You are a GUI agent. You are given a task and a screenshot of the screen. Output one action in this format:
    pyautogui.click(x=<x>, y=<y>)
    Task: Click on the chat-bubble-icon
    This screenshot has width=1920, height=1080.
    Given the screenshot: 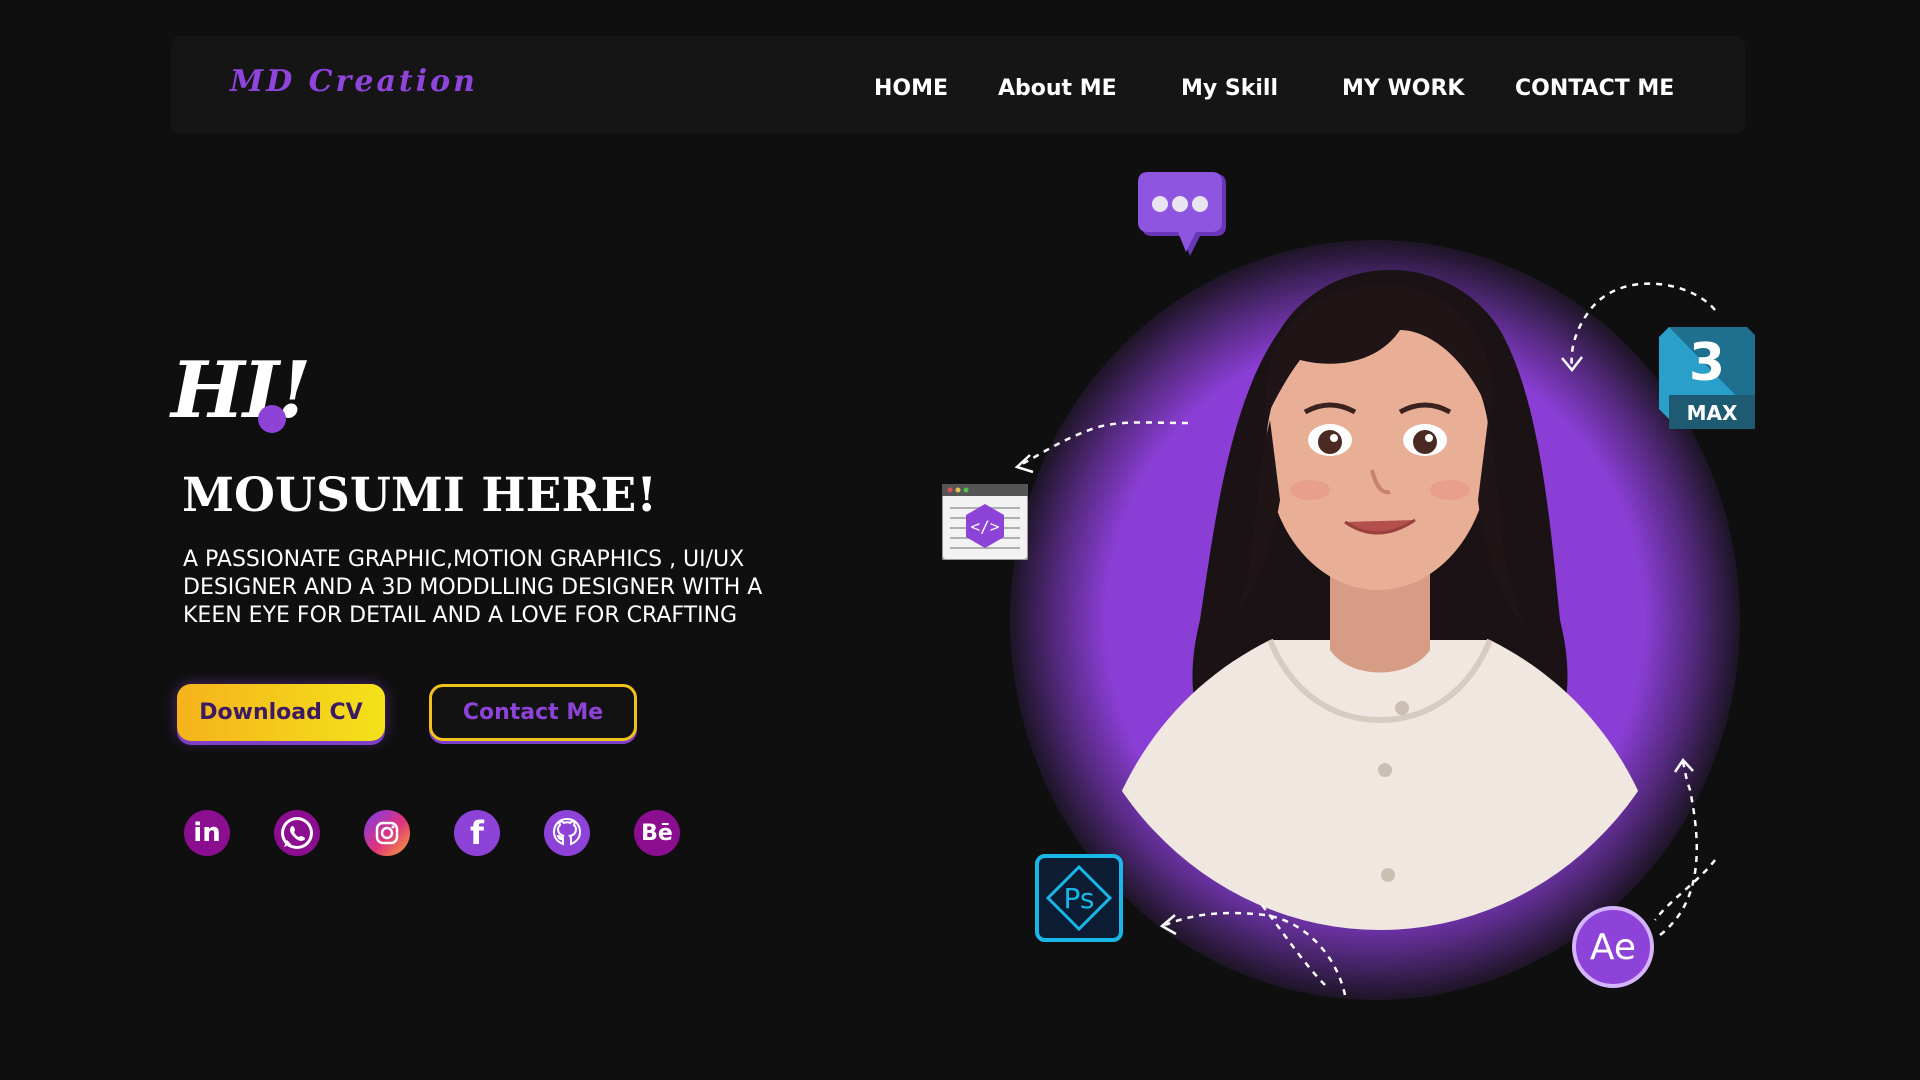 What is the action you would take?
    pyautogui.click(x=1182, y=214)
    